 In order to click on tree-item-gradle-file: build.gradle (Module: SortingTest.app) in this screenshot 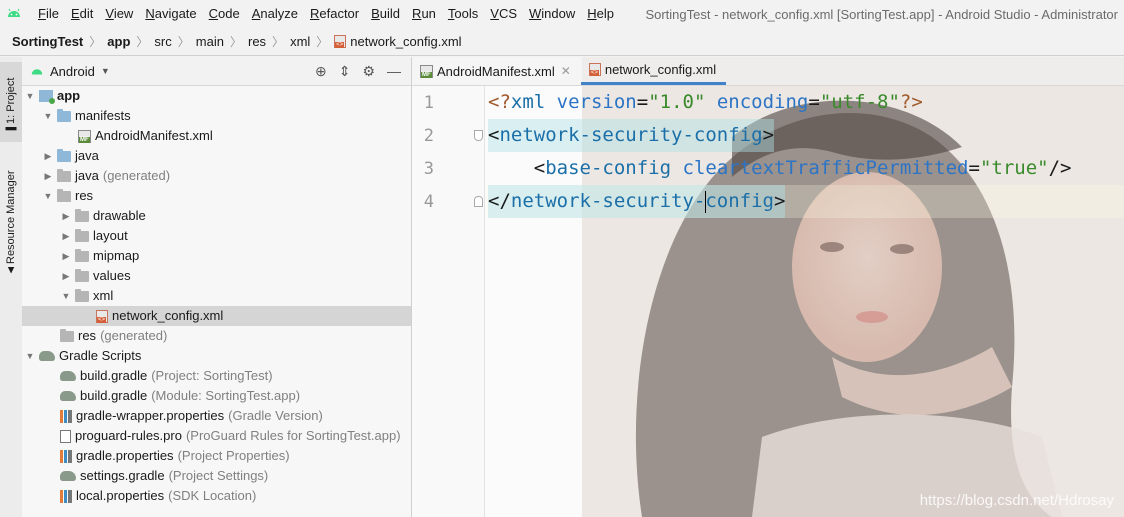, I will do `click(216, 396)`.